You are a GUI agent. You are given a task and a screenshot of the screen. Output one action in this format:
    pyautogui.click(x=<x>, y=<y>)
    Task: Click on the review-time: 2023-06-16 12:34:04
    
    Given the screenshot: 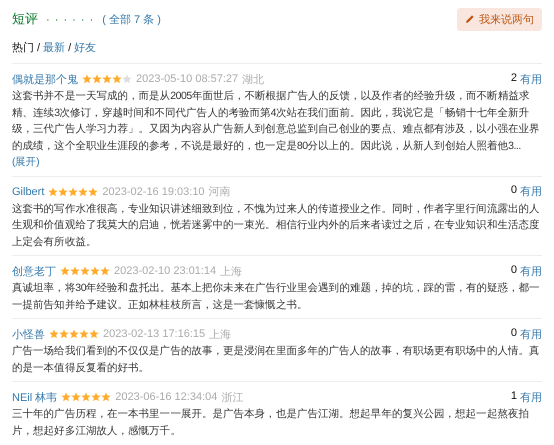 What is the action you would take?
    pyautogui.click(x=166, y=397)
    